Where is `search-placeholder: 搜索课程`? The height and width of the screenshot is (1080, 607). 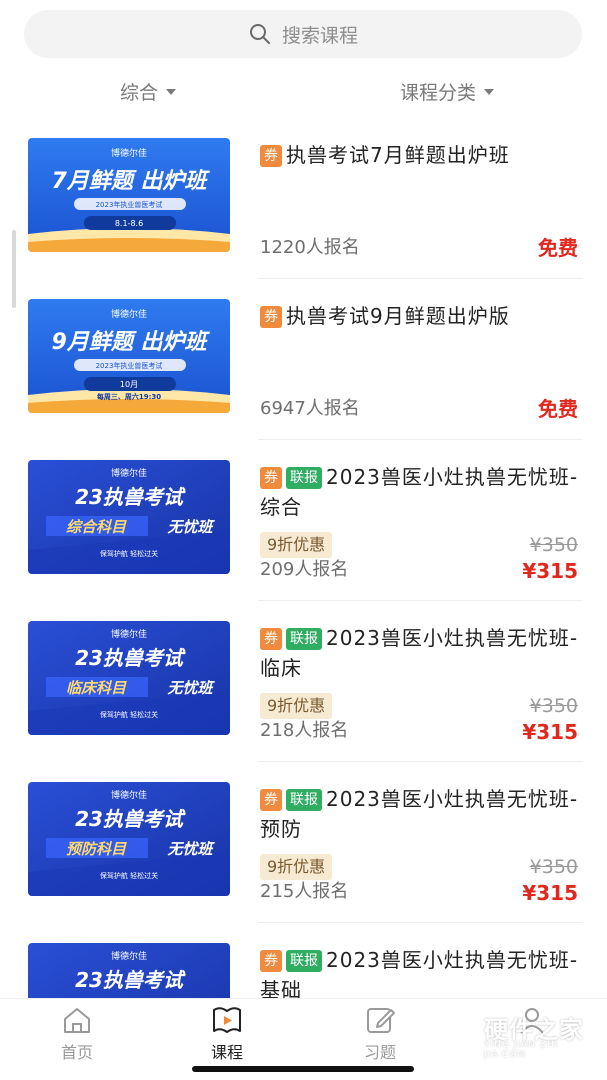 search-placeholder: 搜索课程 is located at coordinates (320, 34).